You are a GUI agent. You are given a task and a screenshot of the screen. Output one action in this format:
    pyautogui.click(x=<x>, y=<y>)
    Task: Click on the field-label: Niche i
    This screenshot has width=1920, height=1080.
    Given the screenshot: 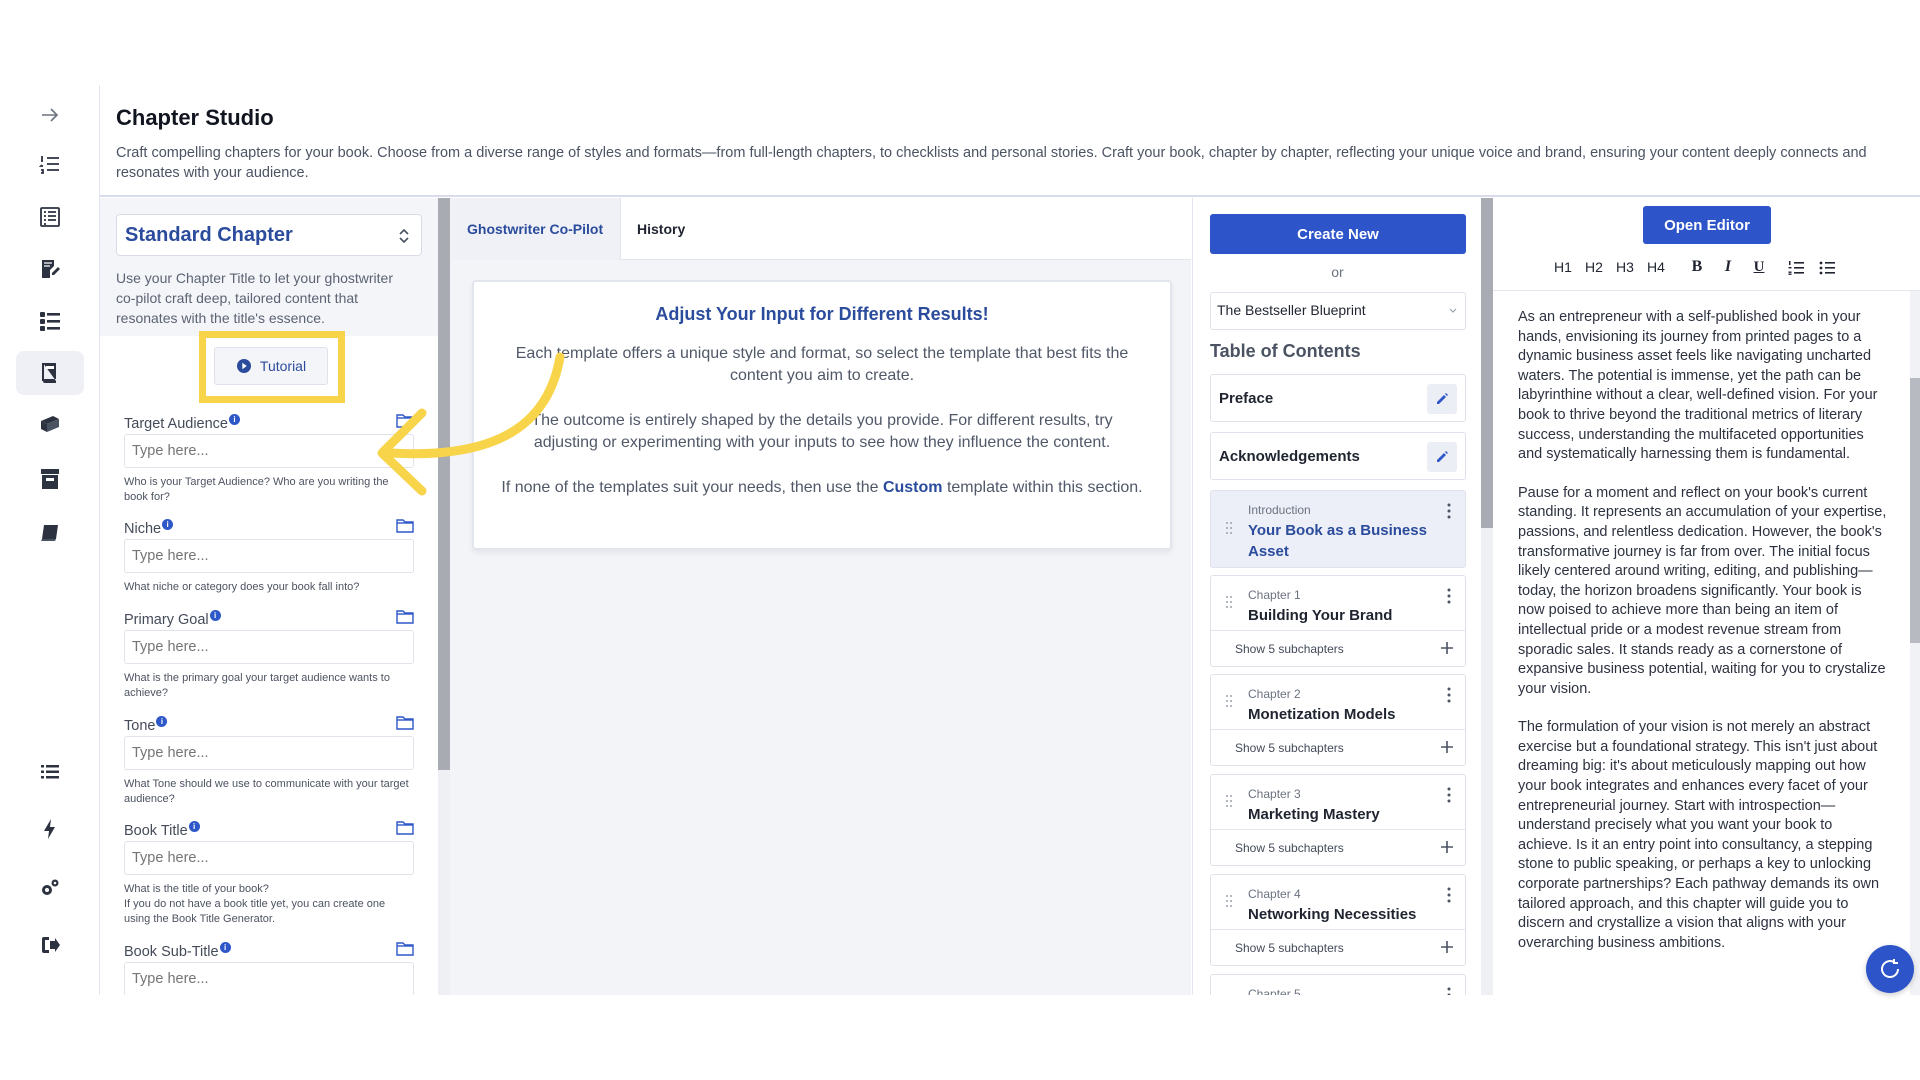 What is the action you would take?
    pyautogui.click(x=149, y=528)
    